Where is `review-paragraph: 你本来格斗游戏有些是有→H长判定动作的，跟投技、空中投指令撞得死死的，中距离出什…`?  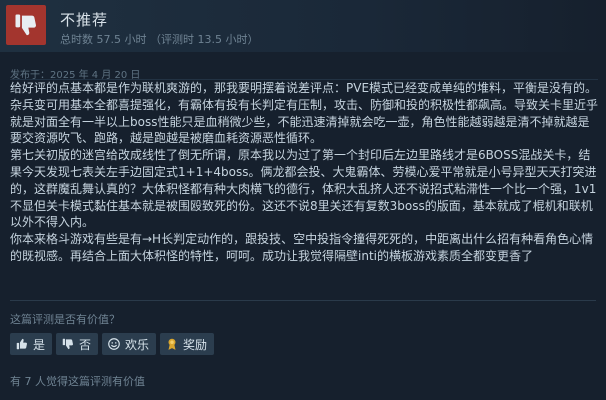 review-paragraph: 你本来格斗游戏有些是有→H长判定动作的，跟投技、空中投指令撞得死死的，中距离出什… is located at coordinates (302, 247).